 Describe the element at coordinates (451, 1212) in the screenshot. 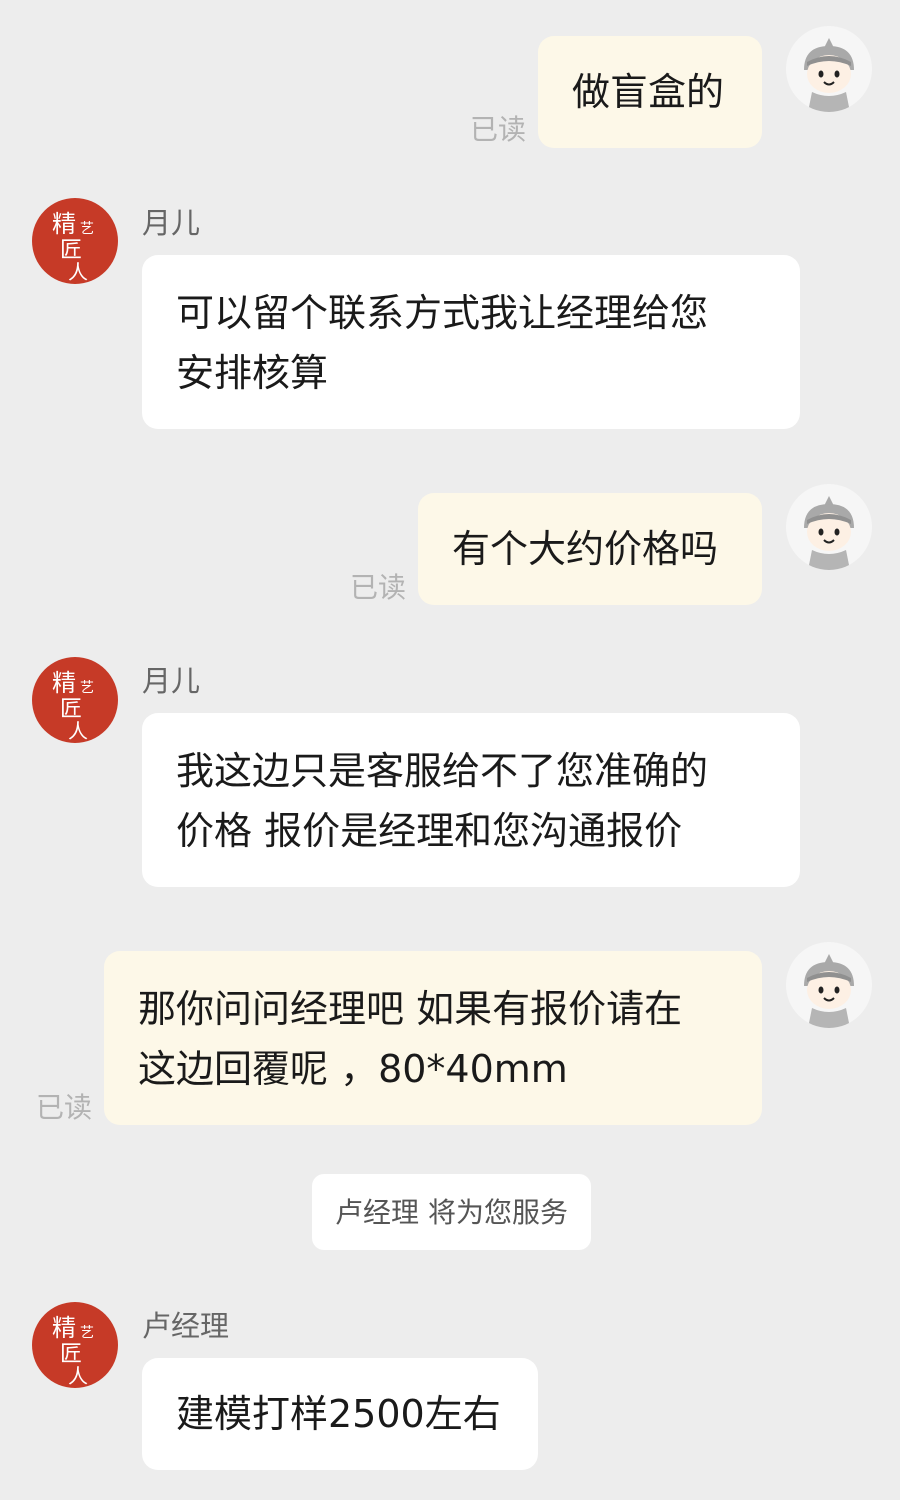

I see `system-notice: 卢经理 将为您服务` at that location.